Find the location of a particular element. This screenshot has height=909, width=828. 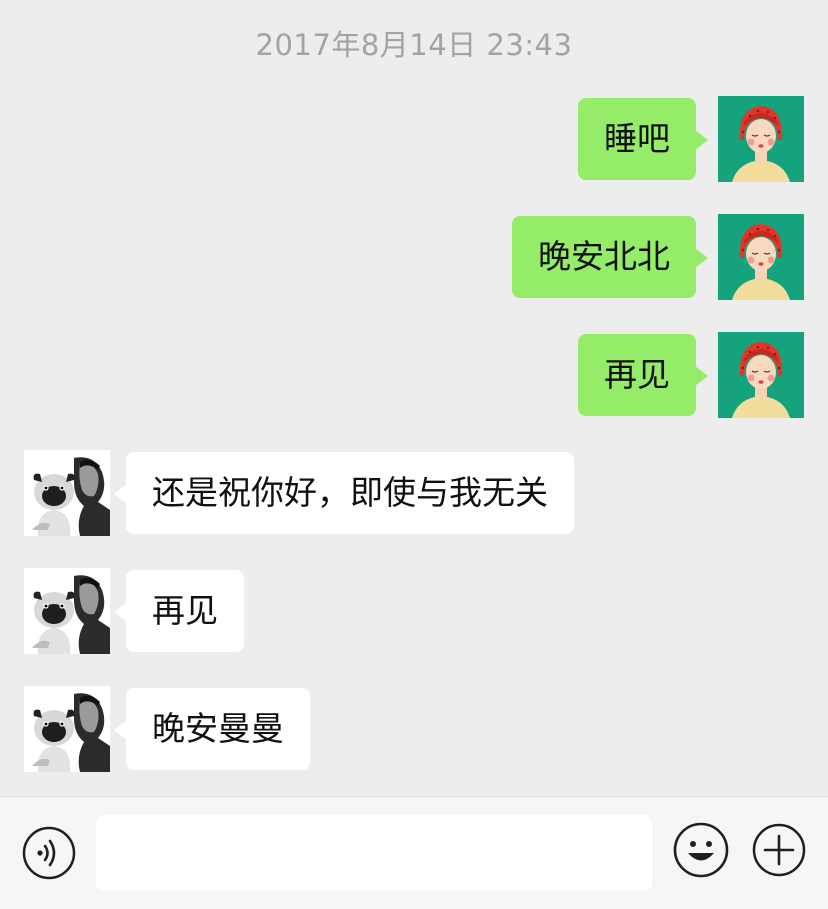

message-bubble-outgoing: 晚安北北 is located at coordinates (610, 257).